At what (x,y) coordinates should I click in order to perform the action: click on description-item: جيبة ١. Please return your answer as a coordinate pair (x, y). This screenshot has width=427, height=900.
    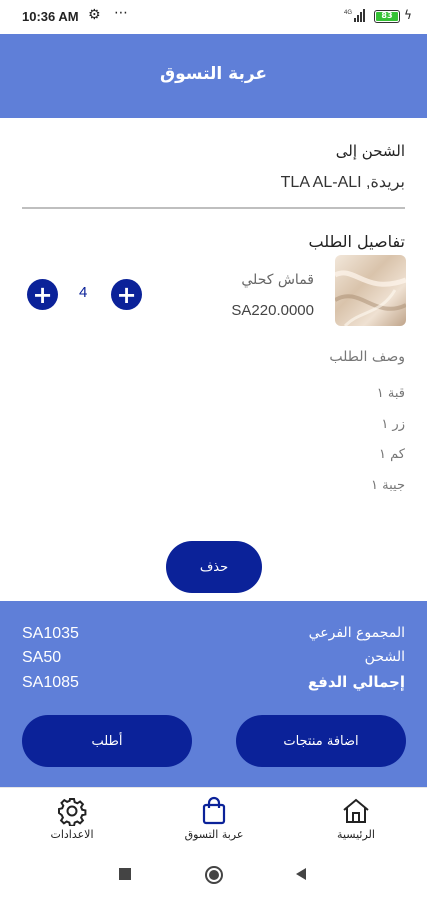
    Looking at the image, I should click on (388, 485).